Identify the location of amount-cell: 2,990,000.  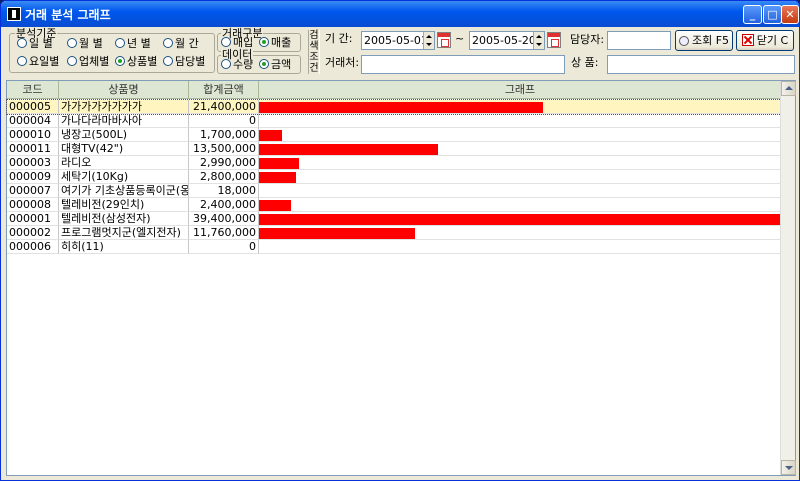
(224, 163).